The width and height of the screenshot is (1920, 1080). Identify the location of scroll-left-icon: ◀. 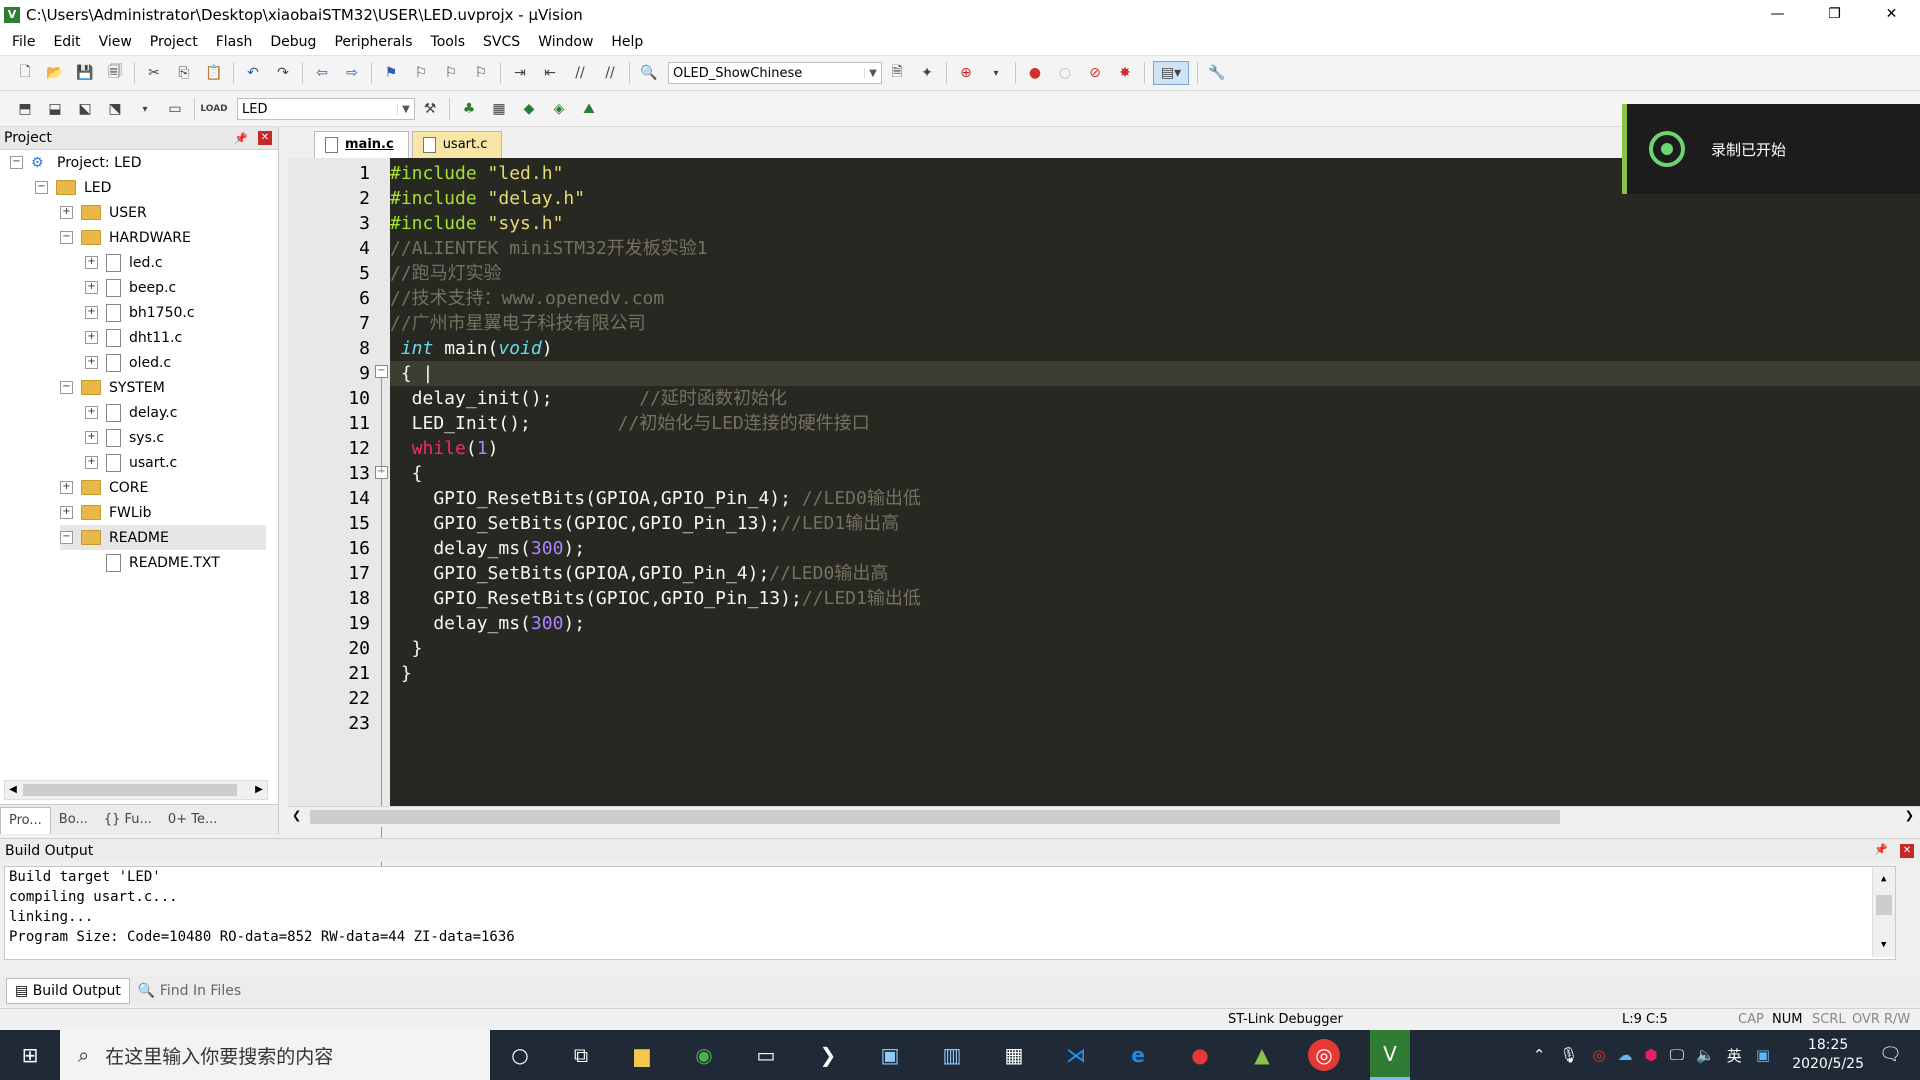
(13, 790).